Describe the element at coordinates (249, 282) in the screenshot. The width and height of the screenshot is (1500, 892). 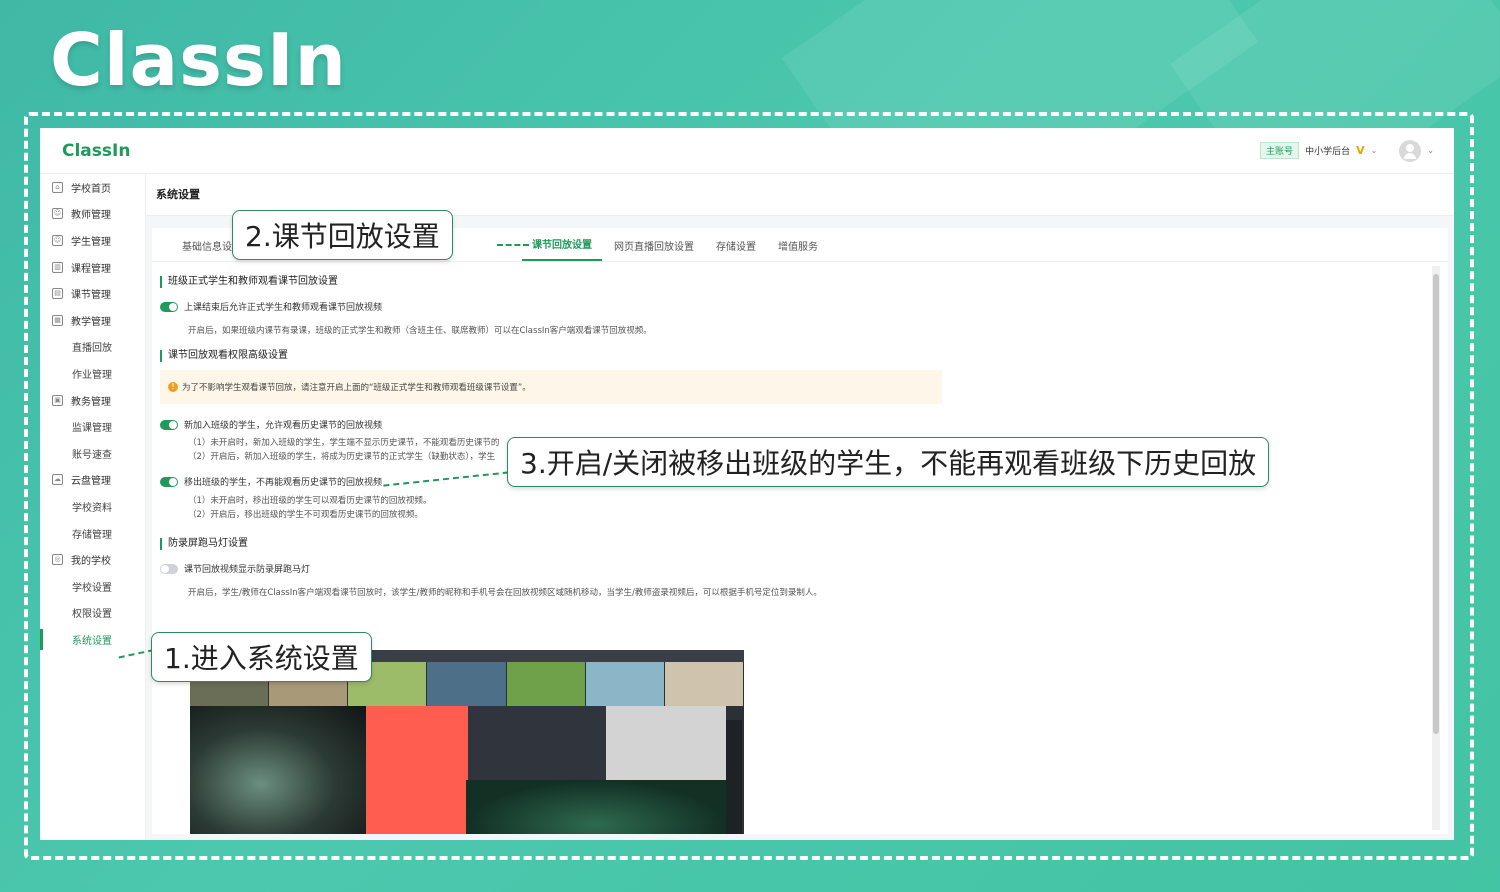
I see `section-title: 班级正式学生和教师观看课节回放设置` at that location.